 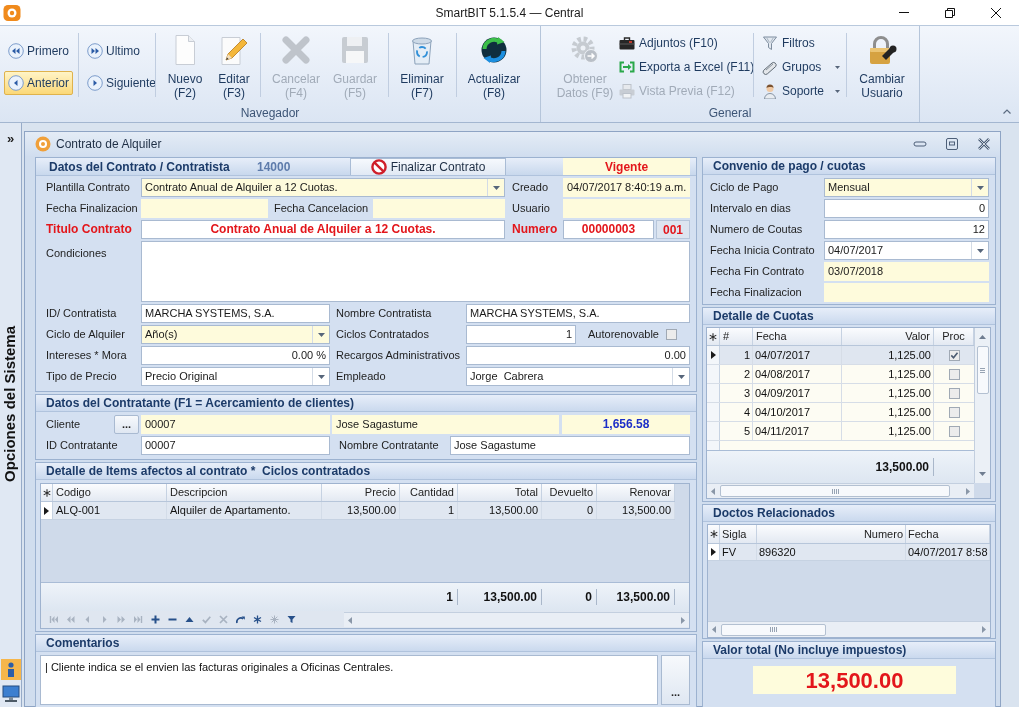 What do you see at coordinates (323, 229) in the screenshot?
I see `text-field: Contrato Anual de Alquiler a 12 Cuotas.` at bounding box center [323, 229].